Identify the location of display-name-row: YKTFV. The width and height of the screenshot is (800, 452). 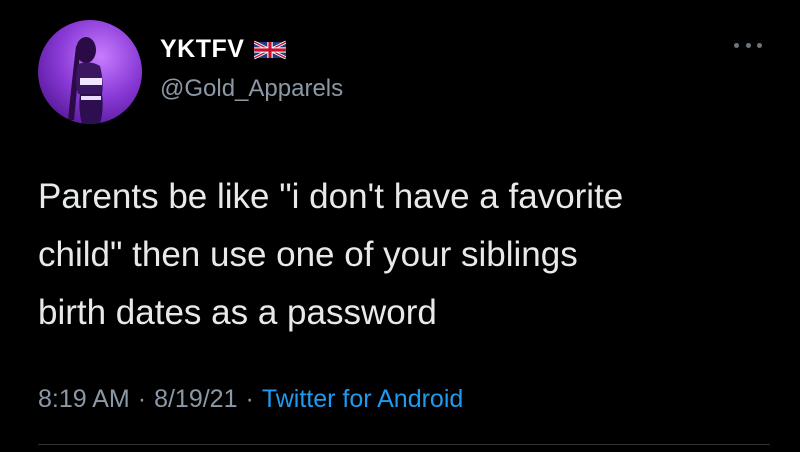
(223, 49).